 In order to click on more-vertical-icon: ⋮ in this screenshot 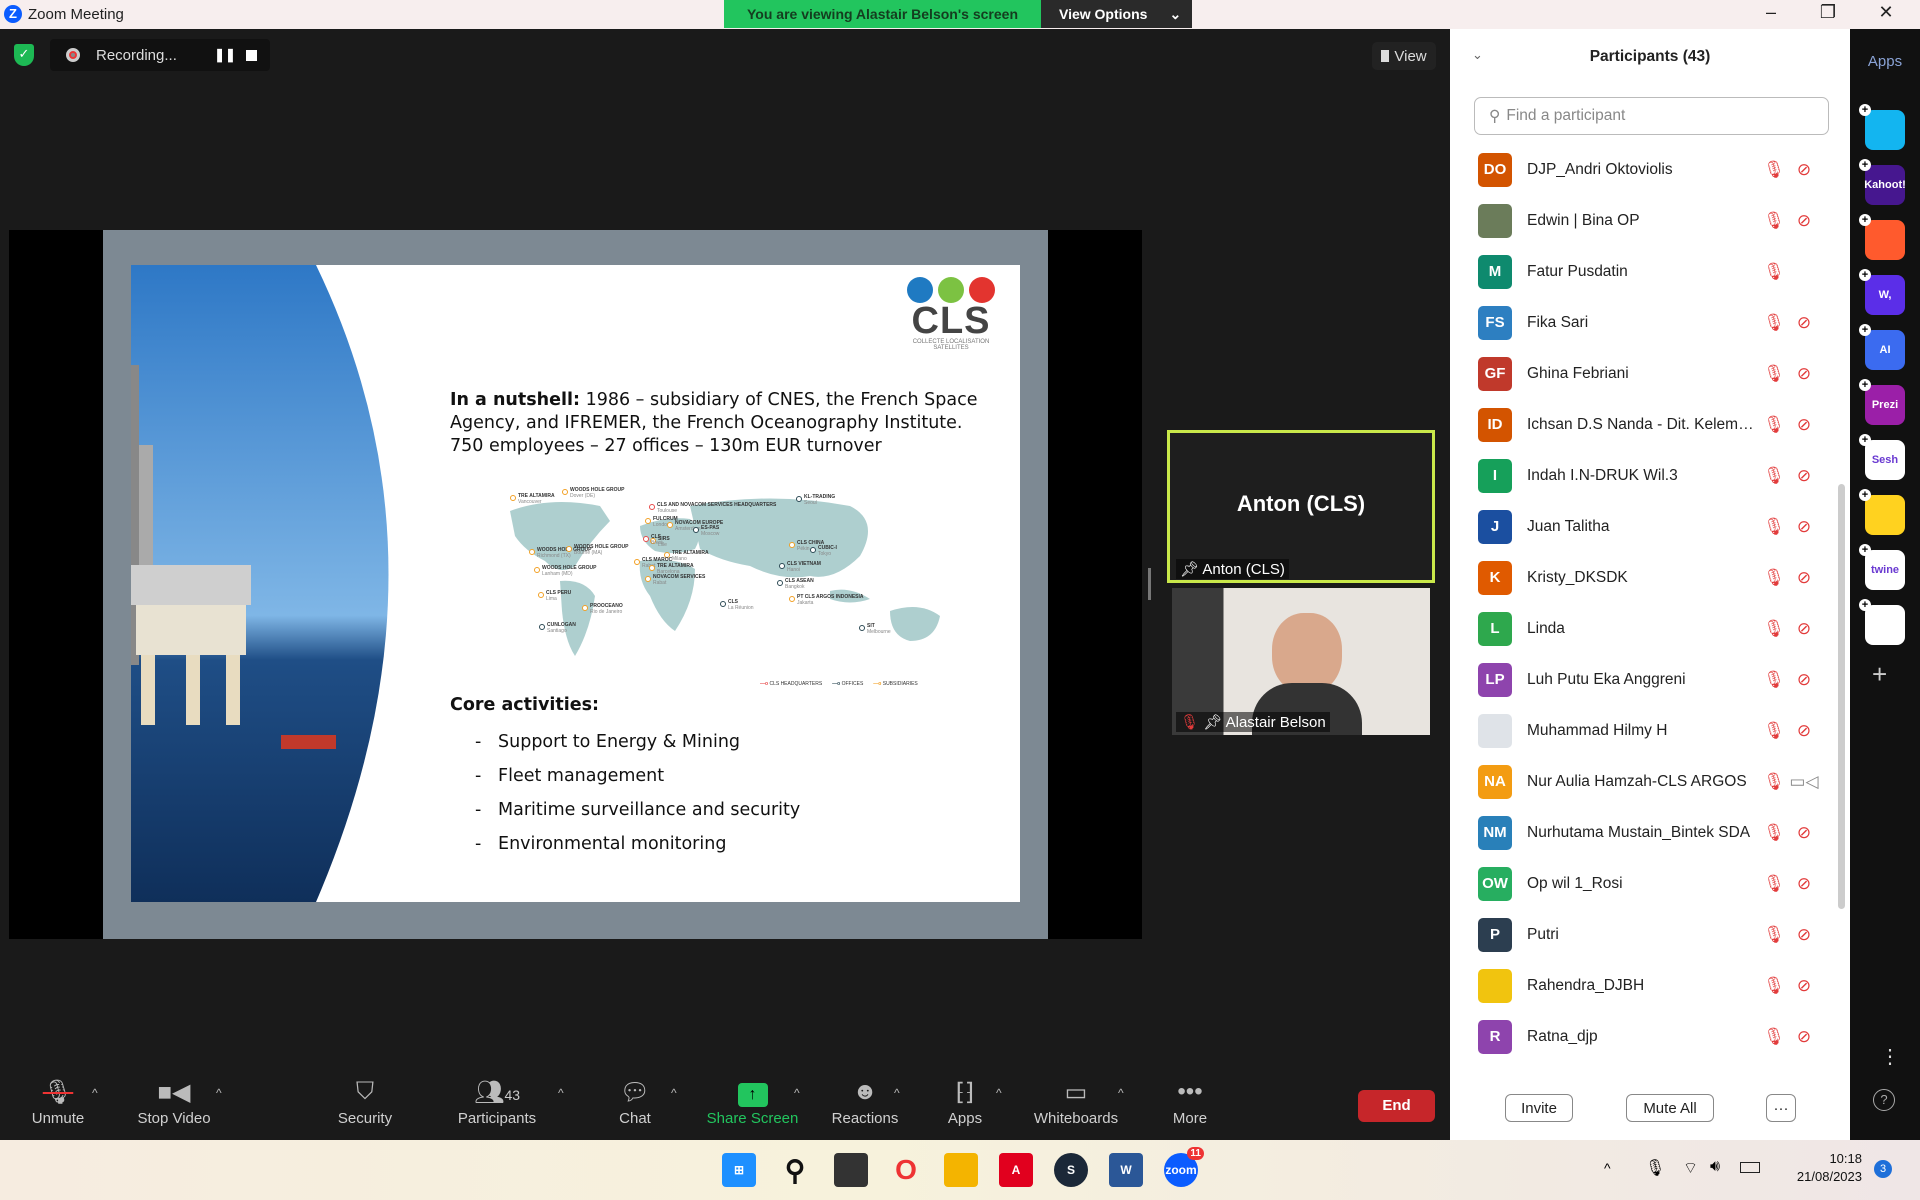, I will do `click(1890, 1056)`.